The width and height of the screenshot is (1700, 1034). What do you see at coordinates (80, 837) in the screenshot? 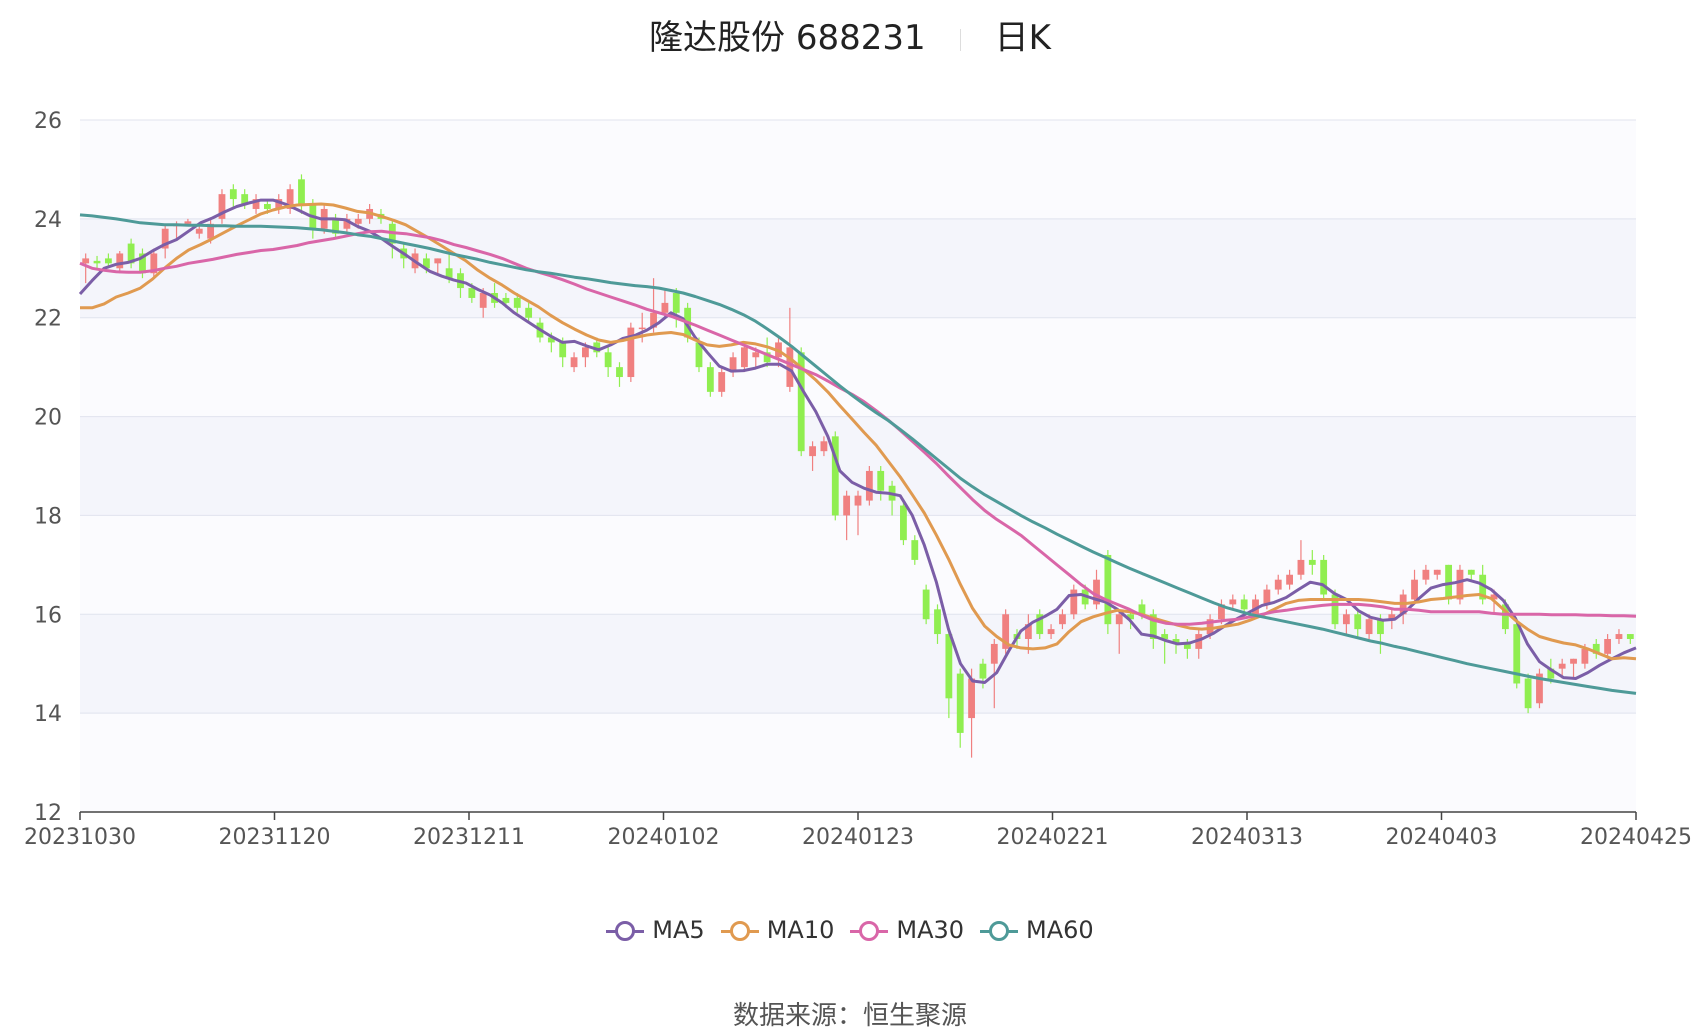
I see `x-tick-label: 20231030` at bounding box center [80, 837].